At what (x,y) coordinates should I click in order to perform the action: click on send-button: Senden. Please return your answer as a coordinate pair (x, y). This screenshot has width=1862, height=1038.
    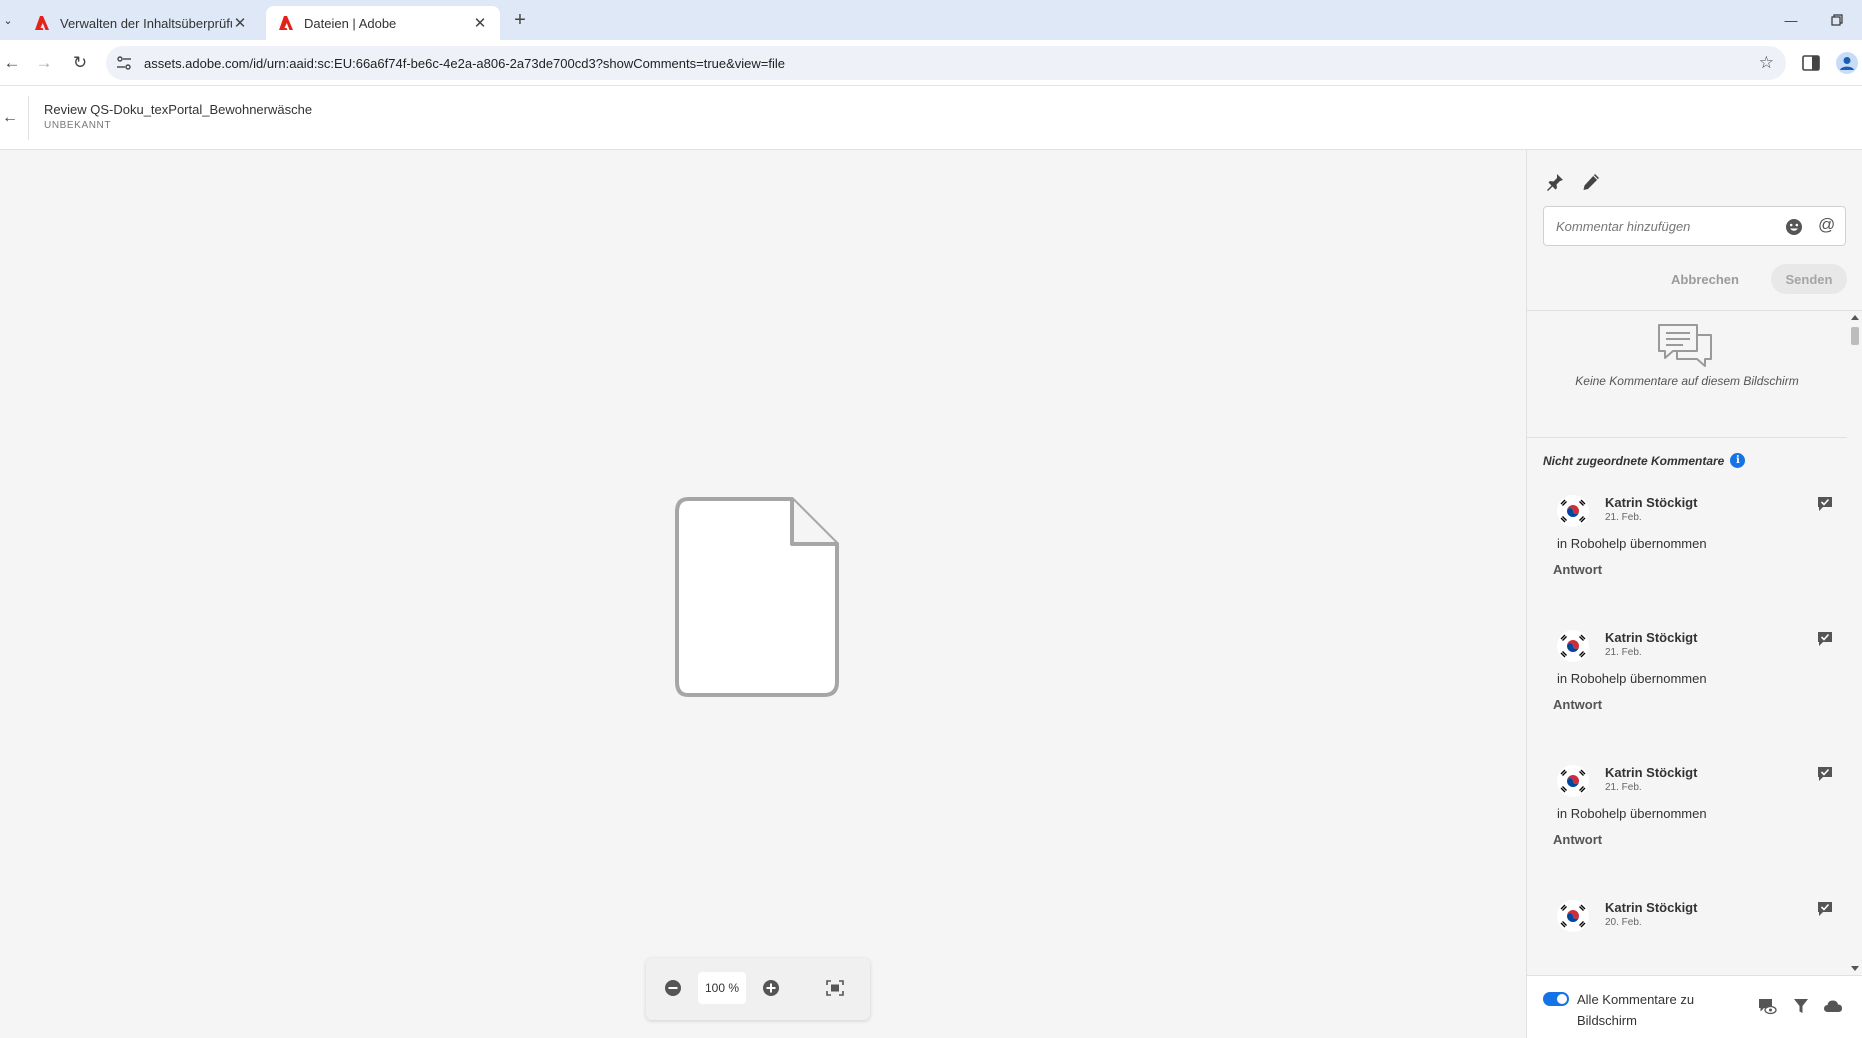
    Looking at the image, I should click on (1809, 279).